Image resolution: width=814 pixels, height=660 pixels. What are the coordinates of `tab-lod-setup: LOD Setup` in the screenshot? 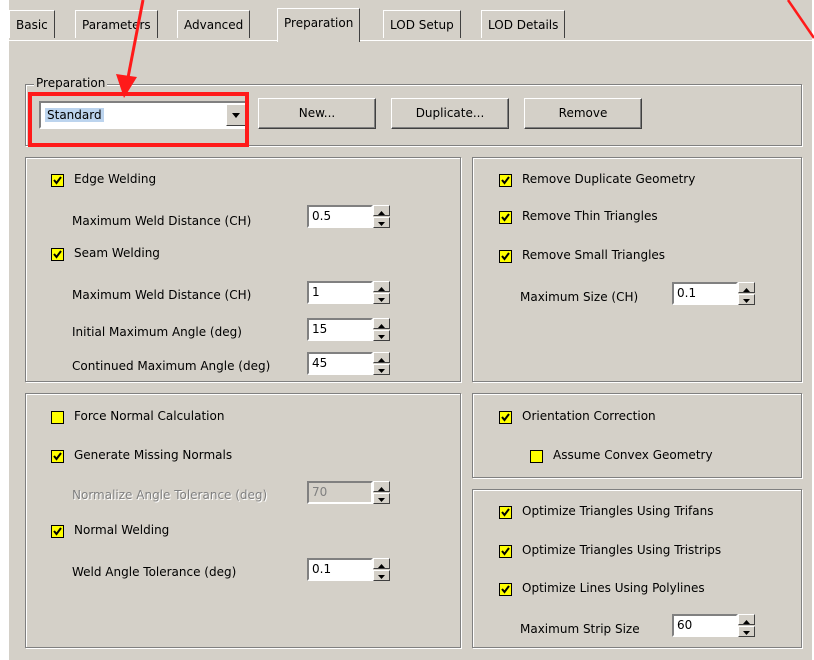 It's located at (422, 24).